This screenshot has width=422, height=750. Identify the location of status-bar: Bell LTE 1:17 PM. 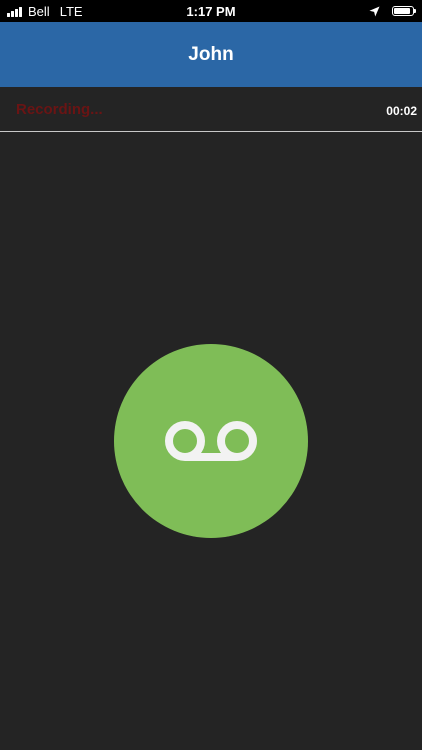
(211, 11).